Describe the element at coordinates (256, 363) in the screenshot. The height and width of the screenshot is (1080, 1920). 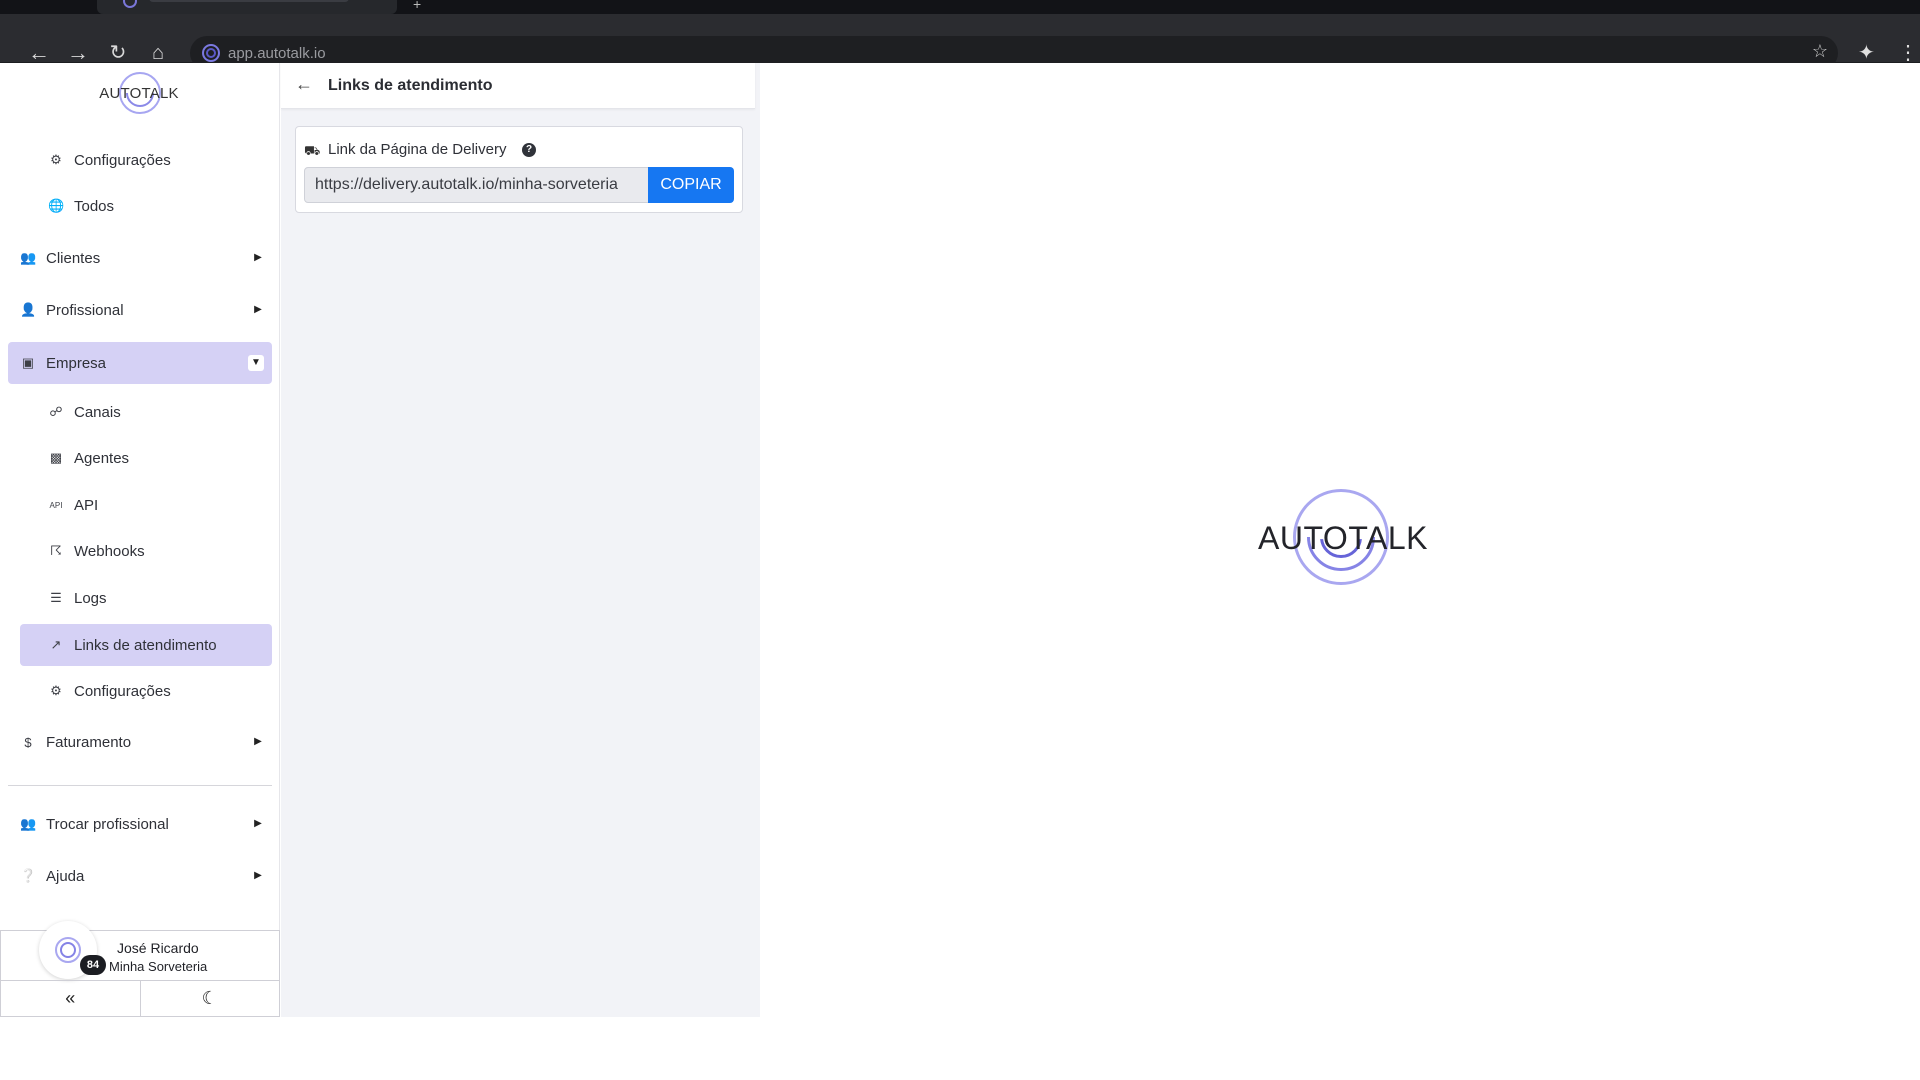
I see `chevron-down-icon: ▼` at that location.